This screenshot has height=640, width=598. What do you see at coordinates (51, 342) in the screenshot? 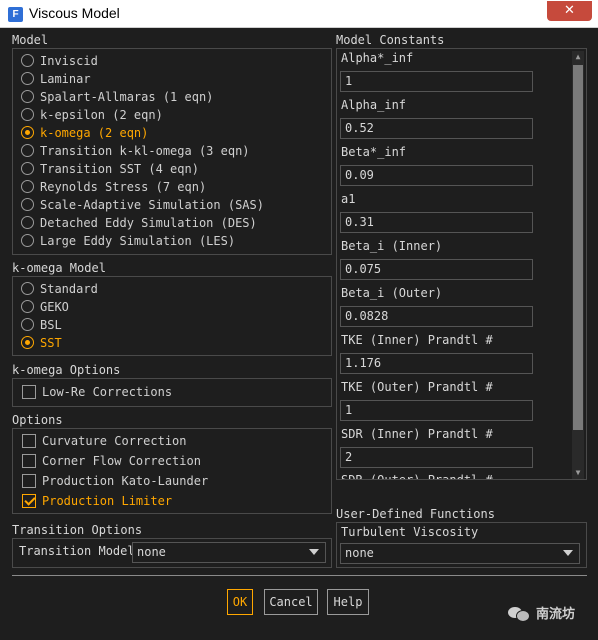
I see `radio-label: SST` at bounding box center [51, 342].